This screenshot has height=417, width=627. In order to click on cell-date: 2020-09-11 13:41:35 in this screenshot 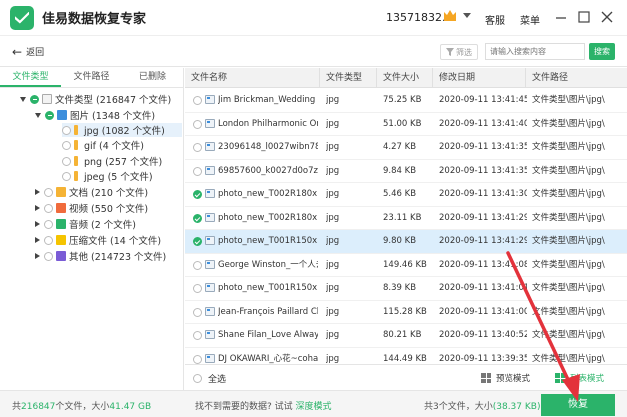, I will do `click(483, 147)`.